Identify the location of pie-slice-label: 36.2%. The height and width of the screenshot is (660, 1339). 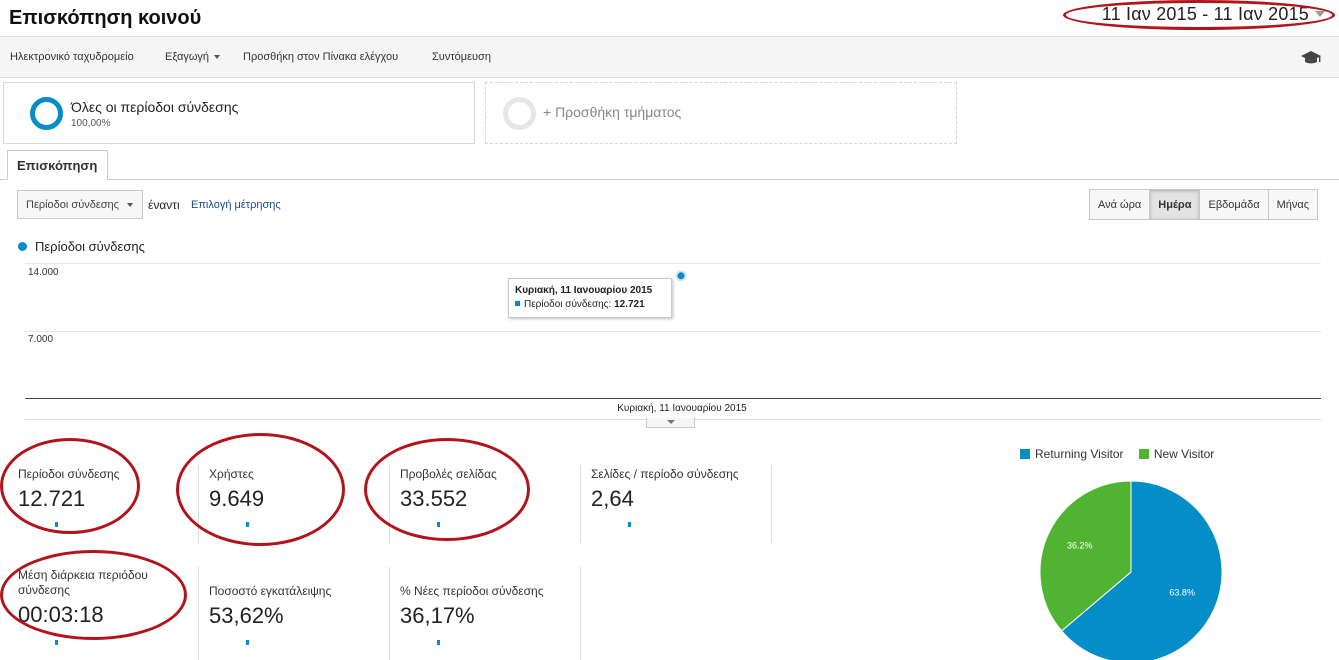
(1080, 545).